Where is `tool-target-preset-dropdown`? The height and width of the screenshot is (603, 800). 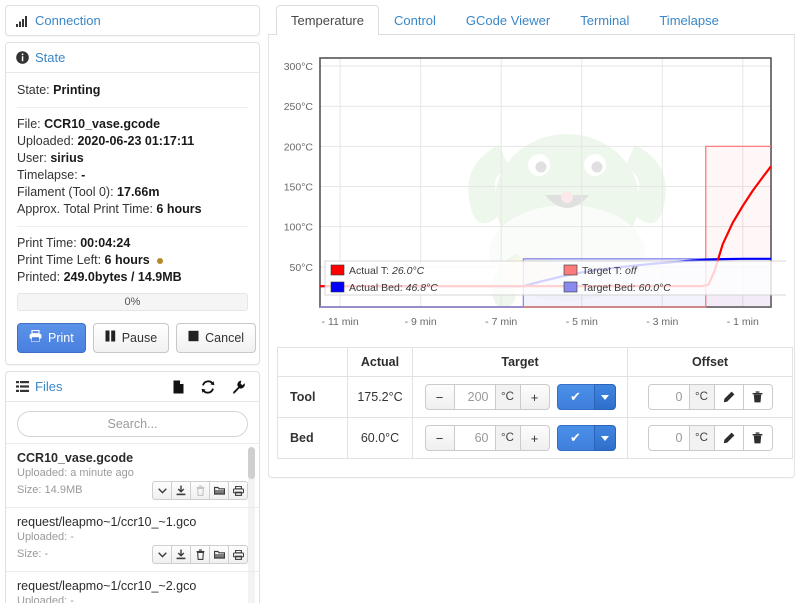
tool-target-preset-dropdown is located at coordinates (604, 397).